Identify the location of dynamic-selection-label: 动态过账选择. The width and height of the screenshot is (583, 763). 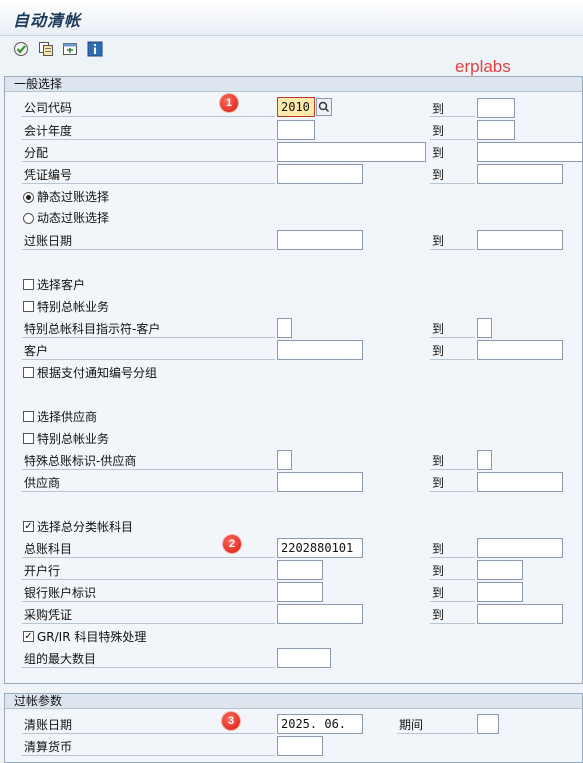
(73, 218).